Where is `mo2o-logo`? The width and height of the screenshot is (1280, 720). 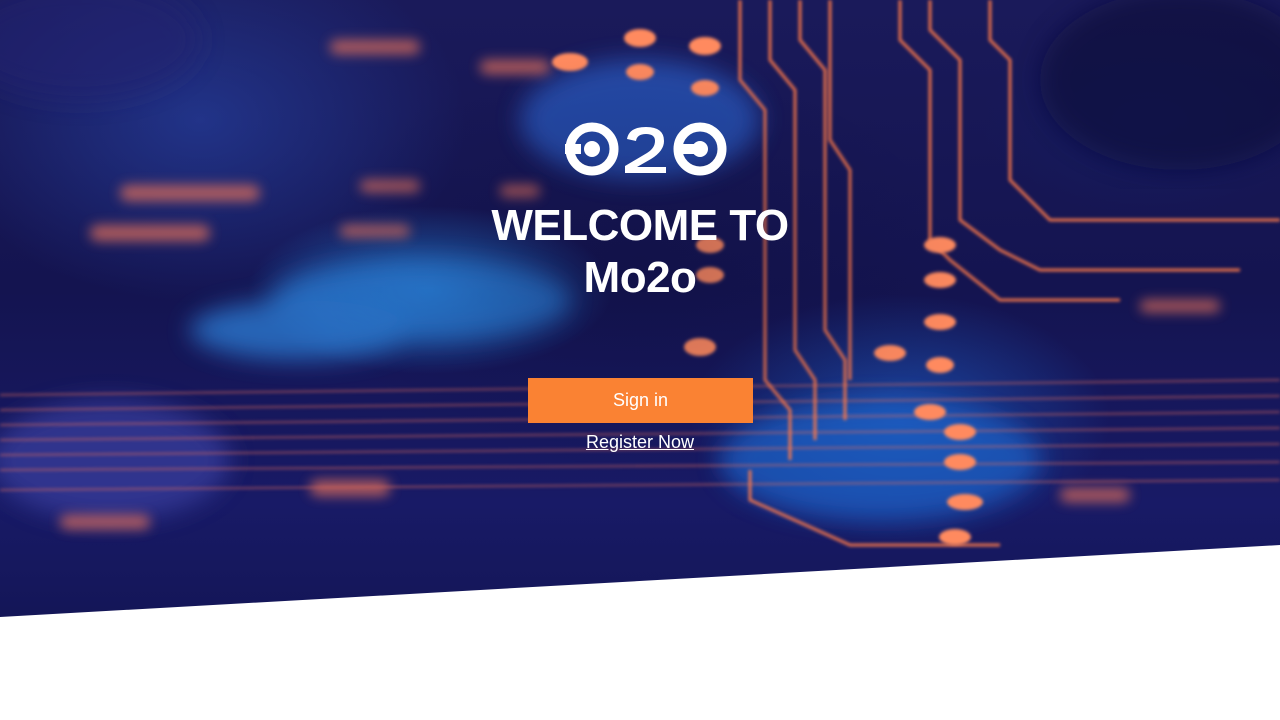
mo2o-logo is located at coordinates (646, 149).